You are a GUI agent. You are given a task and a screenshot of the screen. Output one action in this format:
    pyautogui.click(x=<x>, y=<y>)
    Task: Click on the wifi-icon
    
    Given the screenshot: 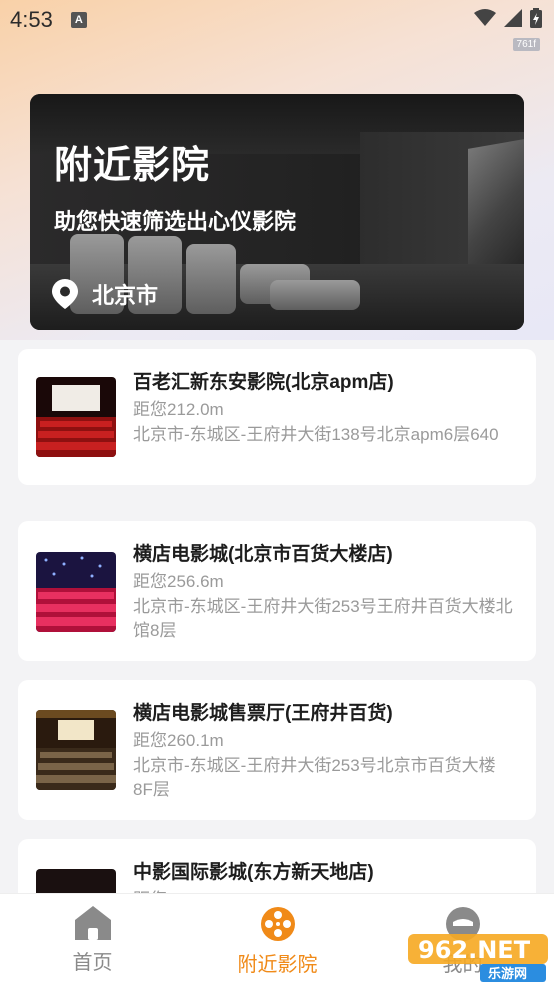 What is the action you would take?
    pyautogui.click(x=485, y=17)
    